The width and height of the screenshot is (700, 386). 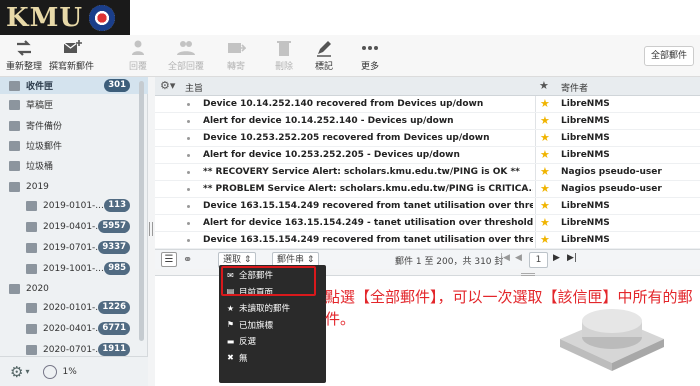 I want to click on threads-view-icon: ⚭, so click(x=187, y=259).